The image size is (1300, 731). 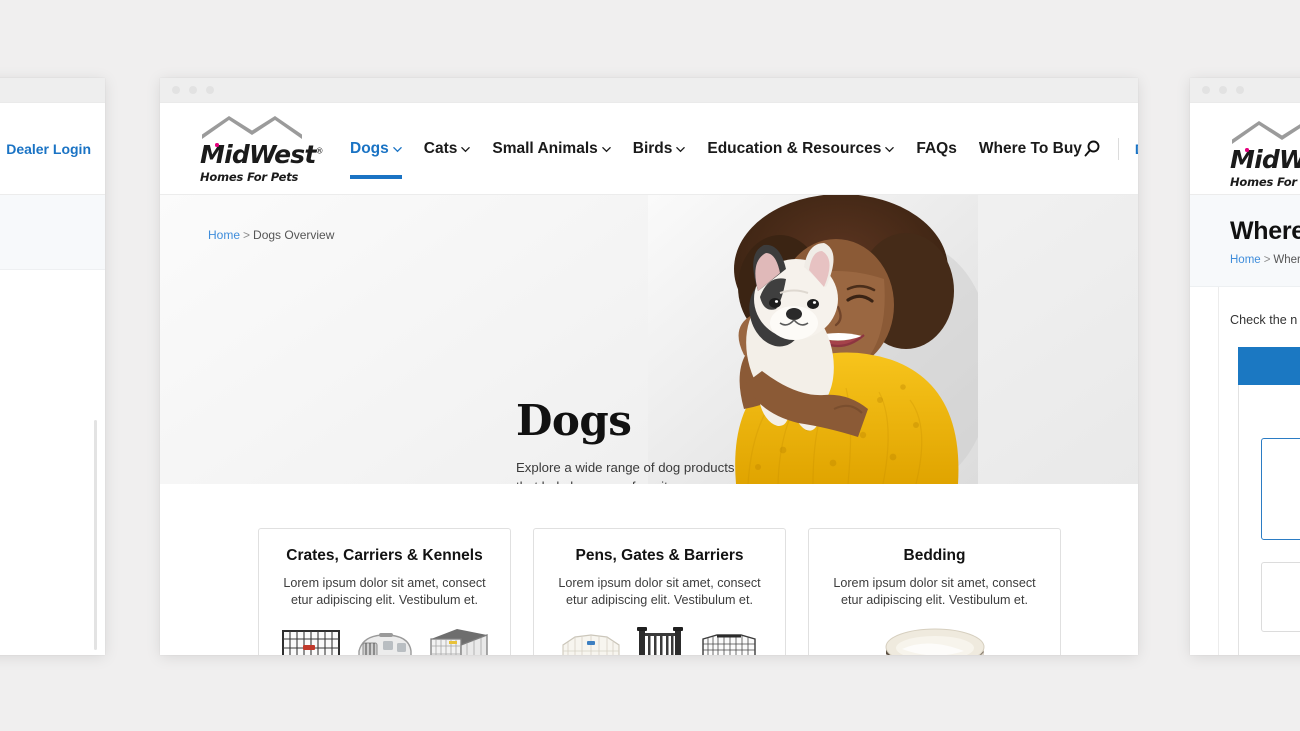 What do you see at coordinates (1136, 149) in the screenshot?
I see `dealer-login-link: Dealer Login` at bounding box center [1136, 149].